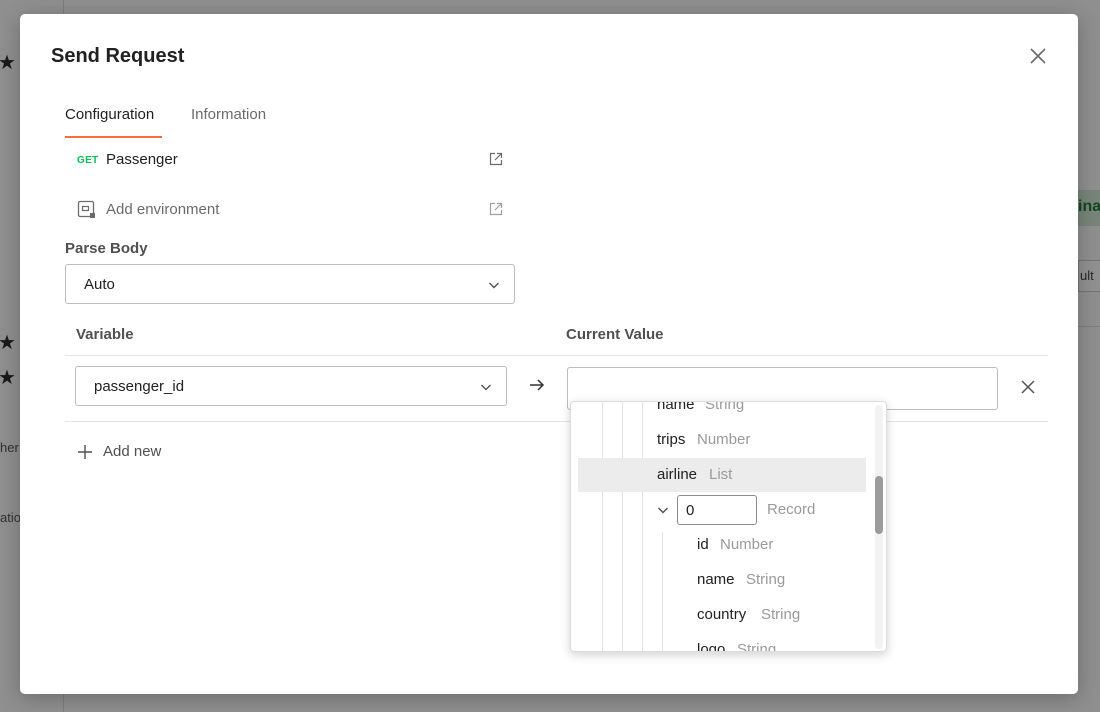 This screenshot has height=712, width=1100. Describe the element at coordinates (537, 385) in the screenshot. I see `arrow-right-icon` at that location.